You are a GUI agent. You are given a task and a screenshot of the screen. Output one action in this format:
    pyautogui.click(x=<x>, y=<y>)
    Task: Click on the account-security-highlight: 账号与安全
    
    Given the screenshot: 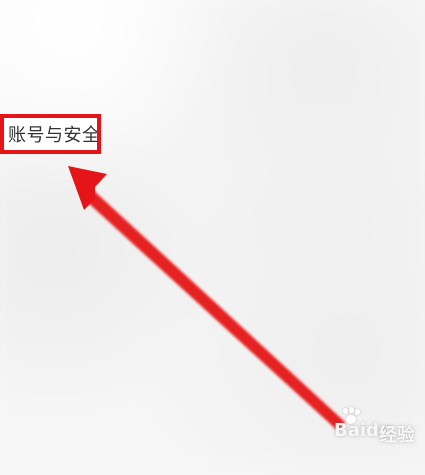 What is the action you would take?
    pyautogui.click(x=50, y=134)
    